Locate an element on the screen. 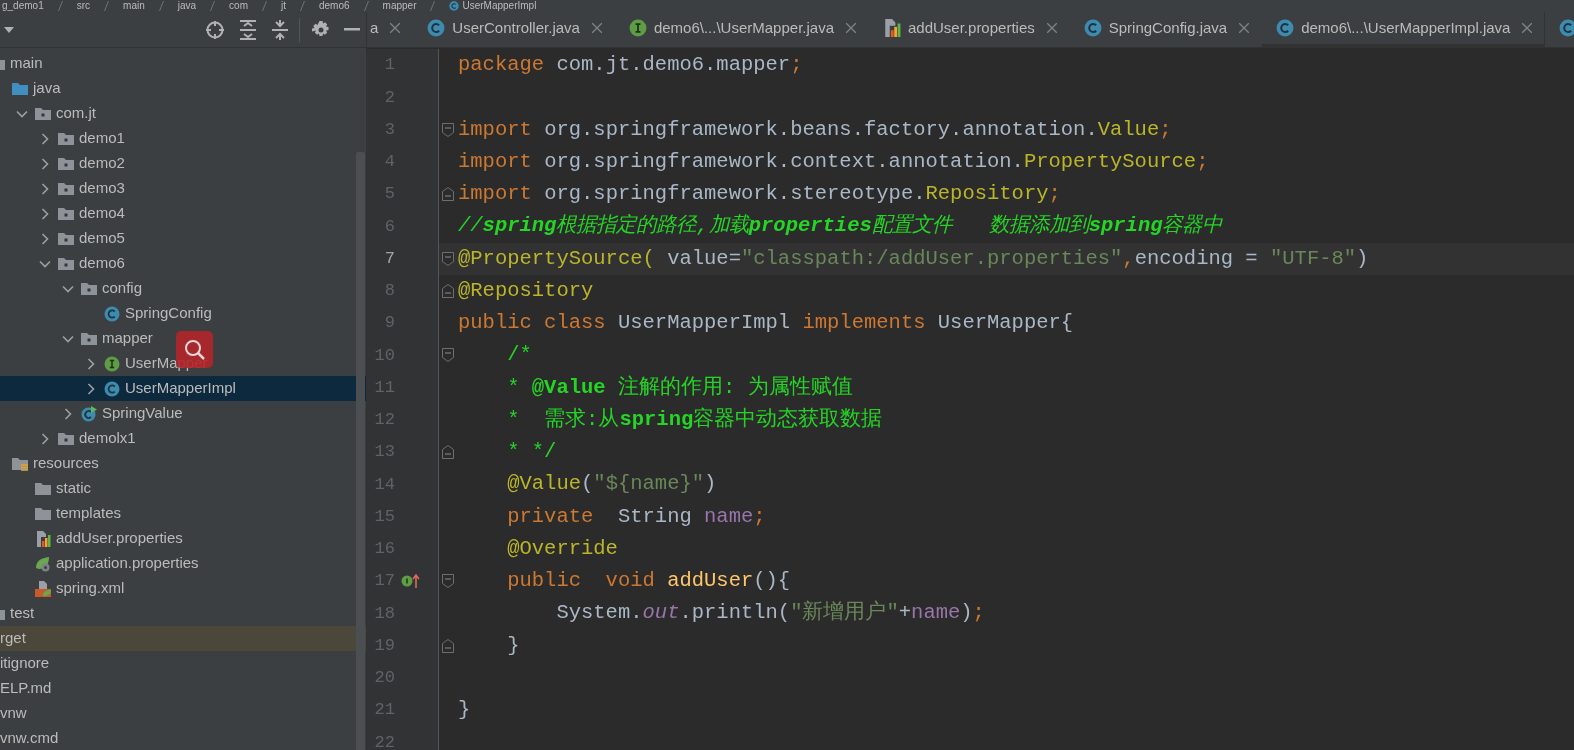  code-line: //spring根据指定的路径,加载properties配置文件 数据添加到spring容器中 is located at coordinates (840, 226).